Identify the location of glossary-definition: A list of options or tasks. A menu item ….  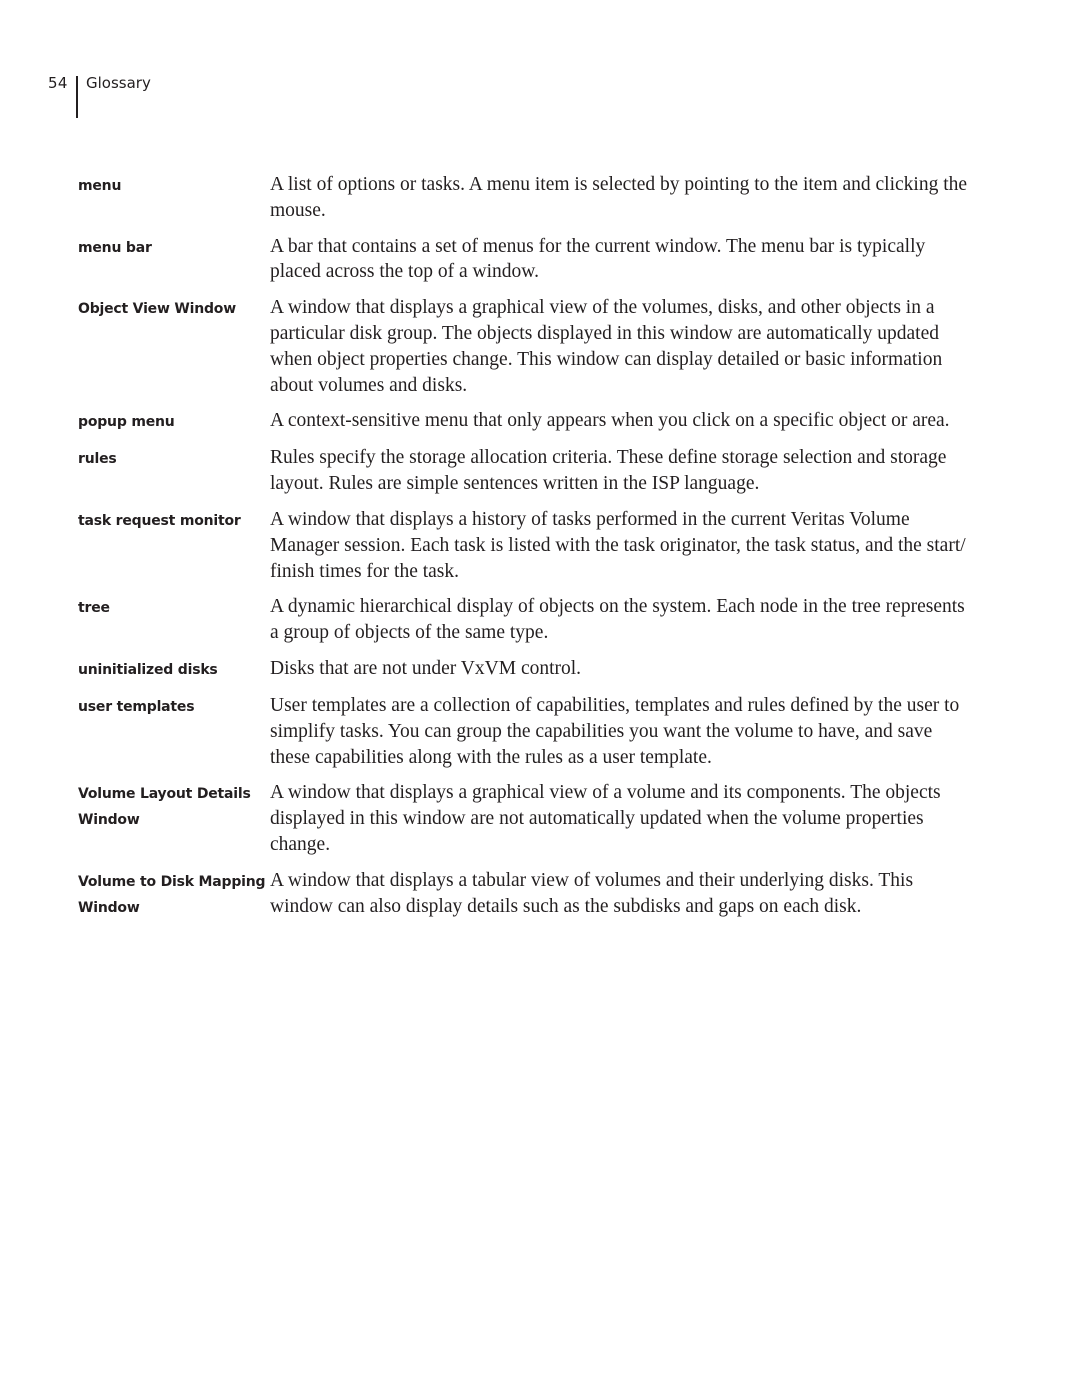
(619, 197).